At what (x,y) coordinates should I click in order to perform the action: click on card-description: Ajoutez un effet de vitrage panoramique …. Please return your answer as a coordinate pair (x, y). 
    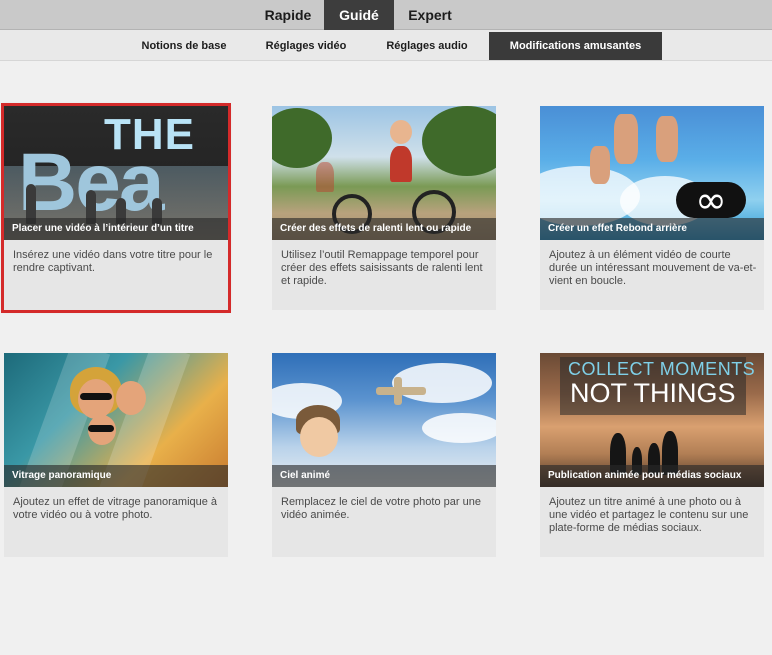
    Looking at the image, I should click on (115, 508).